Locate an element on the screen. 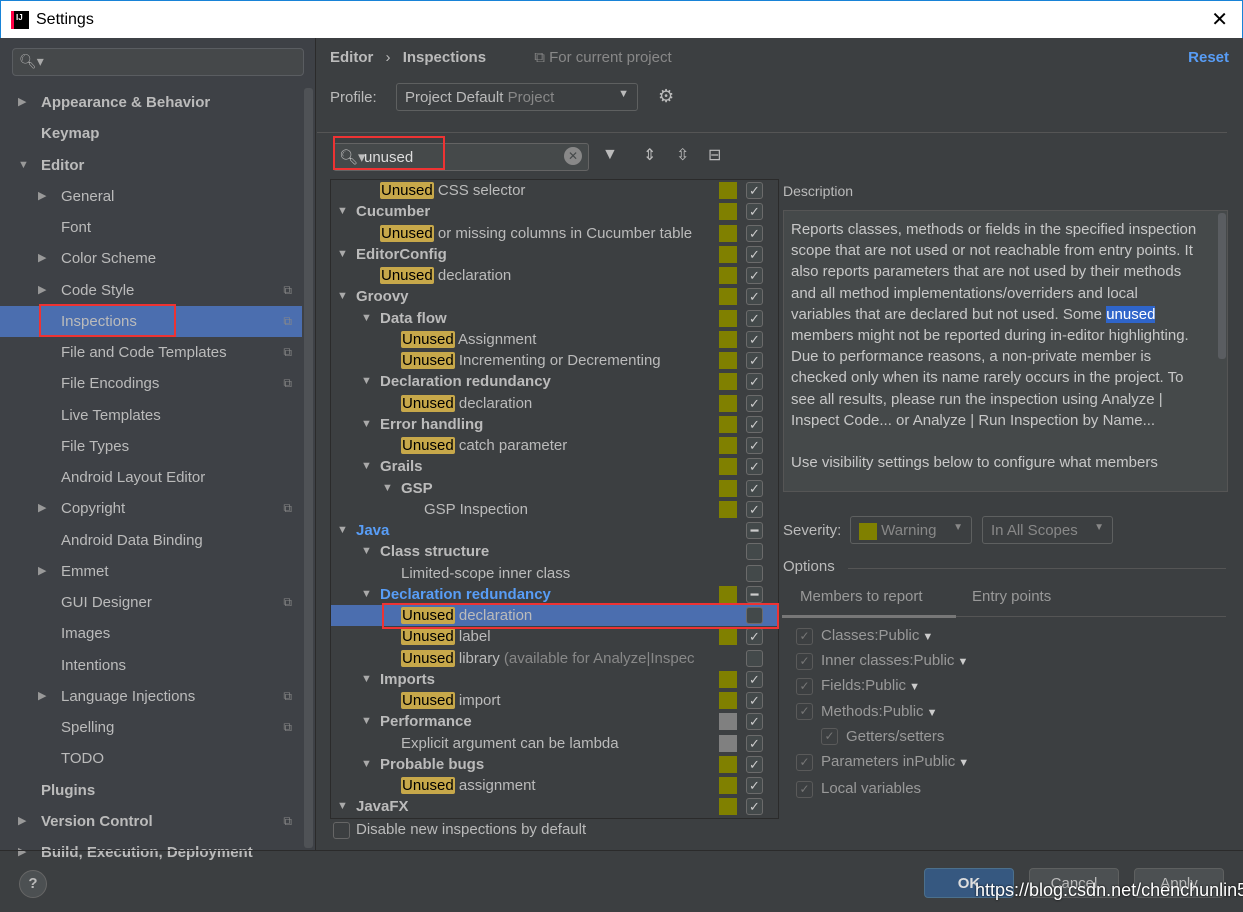 This screenshot has width=1243, height=912. tree-row: Limited-scope inner class is located at coordinates (554, 573).